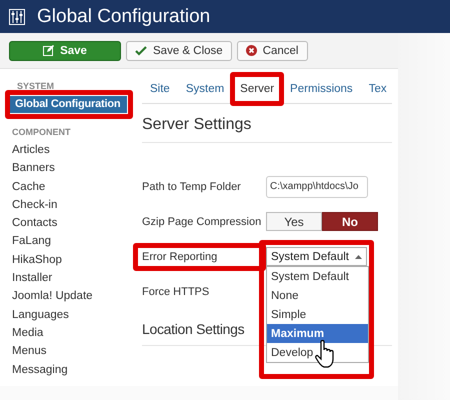  I want to click on sidebar-item: HikaShop, so click(74, 260).